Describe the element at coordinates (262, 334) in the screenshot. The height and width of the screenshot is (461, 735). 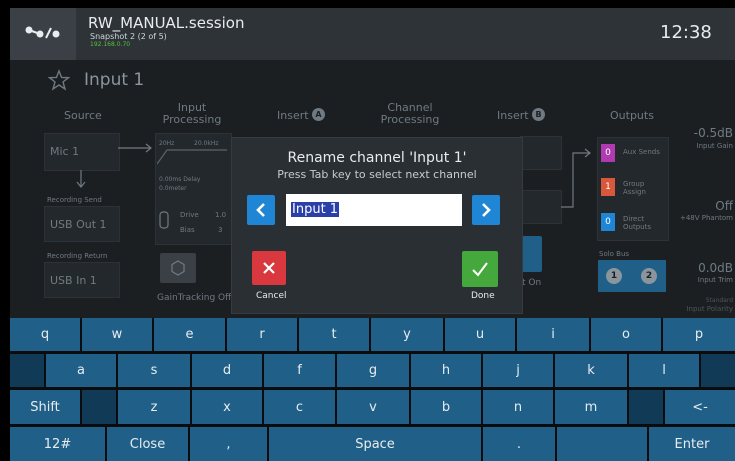
I see `key-r: r` at that location.